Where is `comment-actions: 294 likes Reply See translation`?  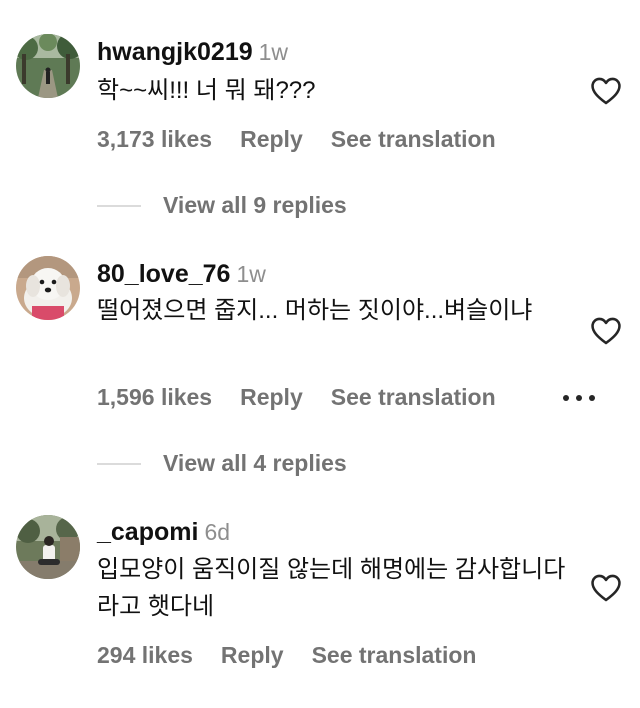 comment-actions: 294 likes Reply See translation is located at coordinates (300, 655).